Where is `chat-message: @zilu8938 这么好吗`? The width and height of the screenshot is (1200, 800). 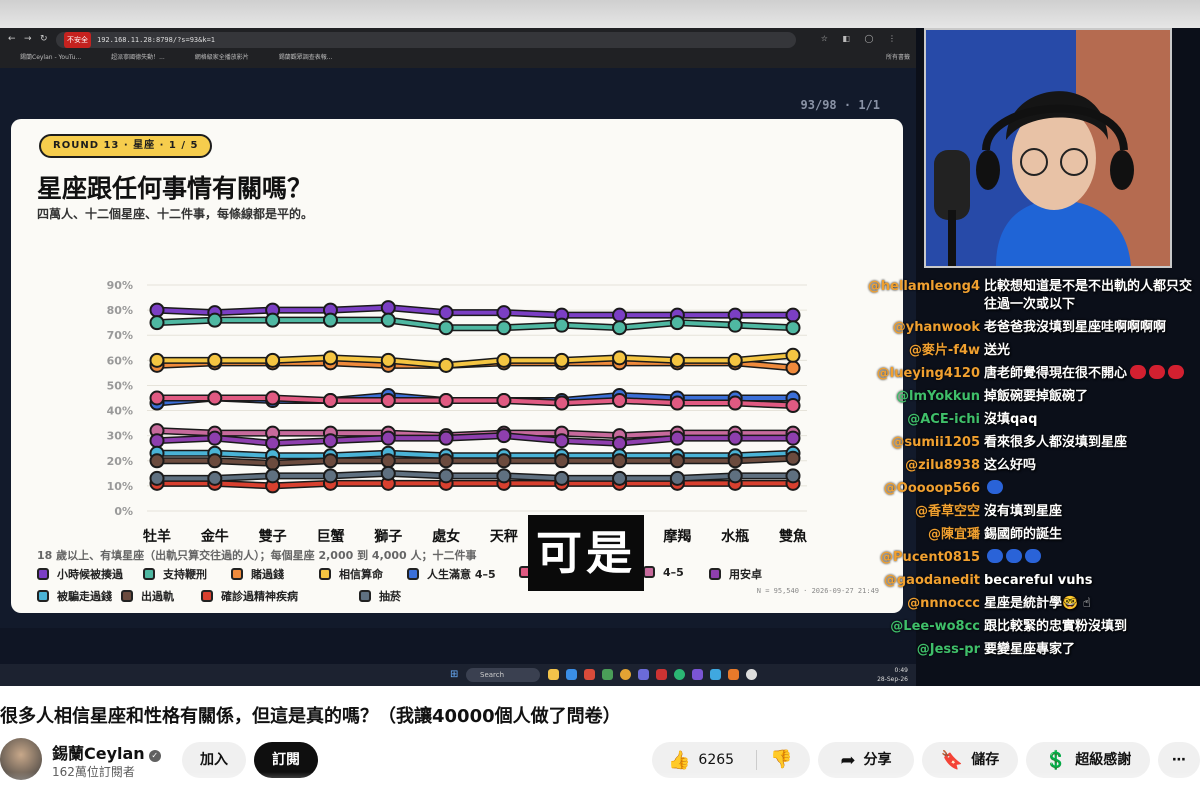
chat-message: @zilu8938 这么好吗 is located at coordinates (1024, 466).